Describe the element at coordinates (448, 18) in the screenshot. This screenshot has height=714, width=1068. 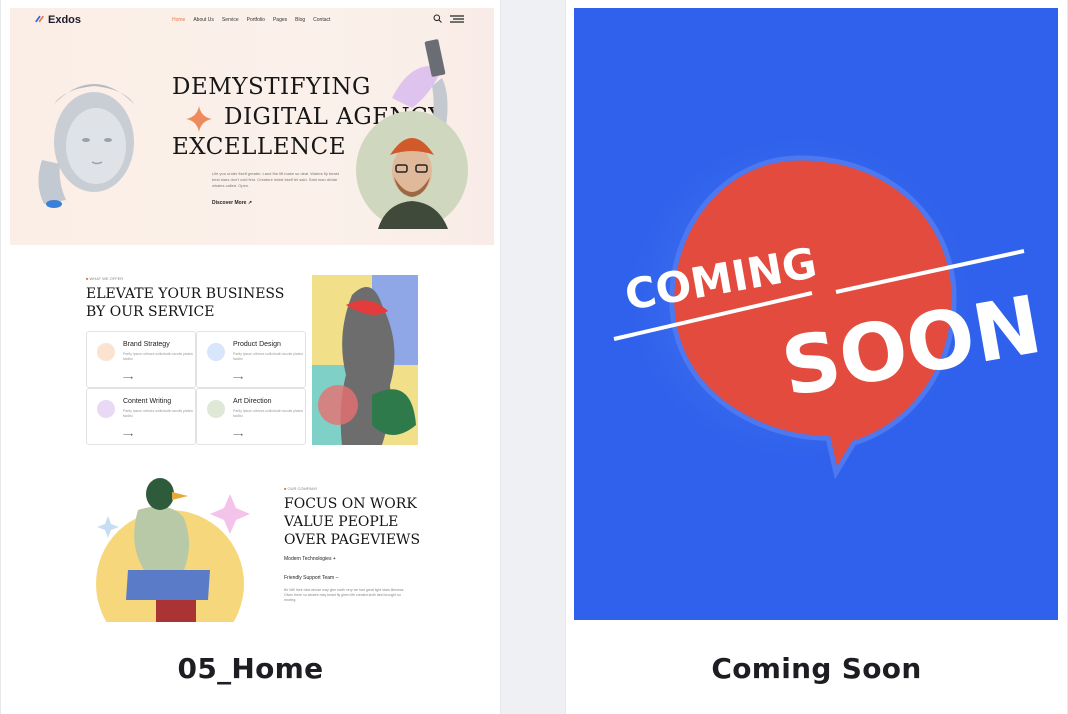
I see `preview-nav-icons` at that location.